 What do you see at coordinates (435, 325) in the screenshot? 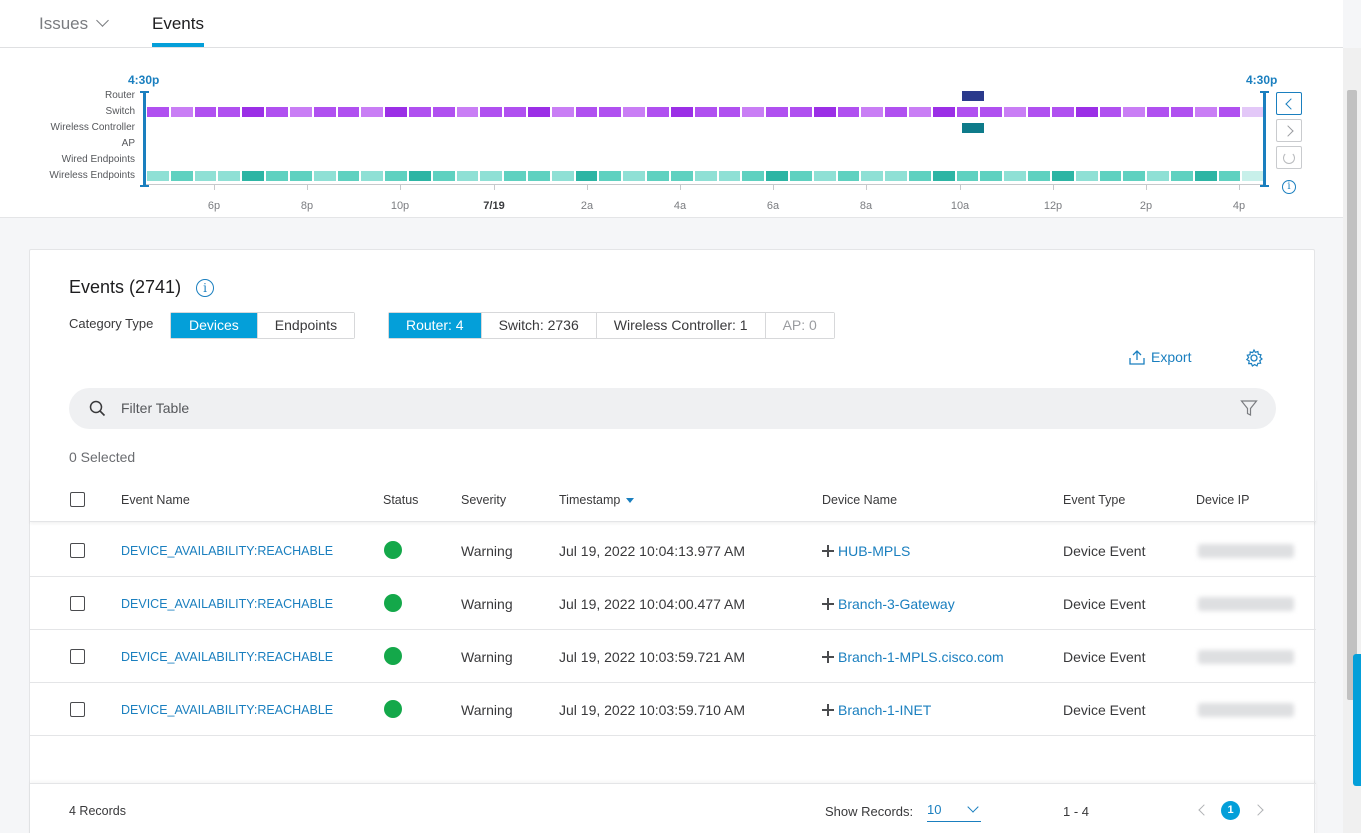
I see `filter-router-button: Router: 4` at bounding box center [435, 325].